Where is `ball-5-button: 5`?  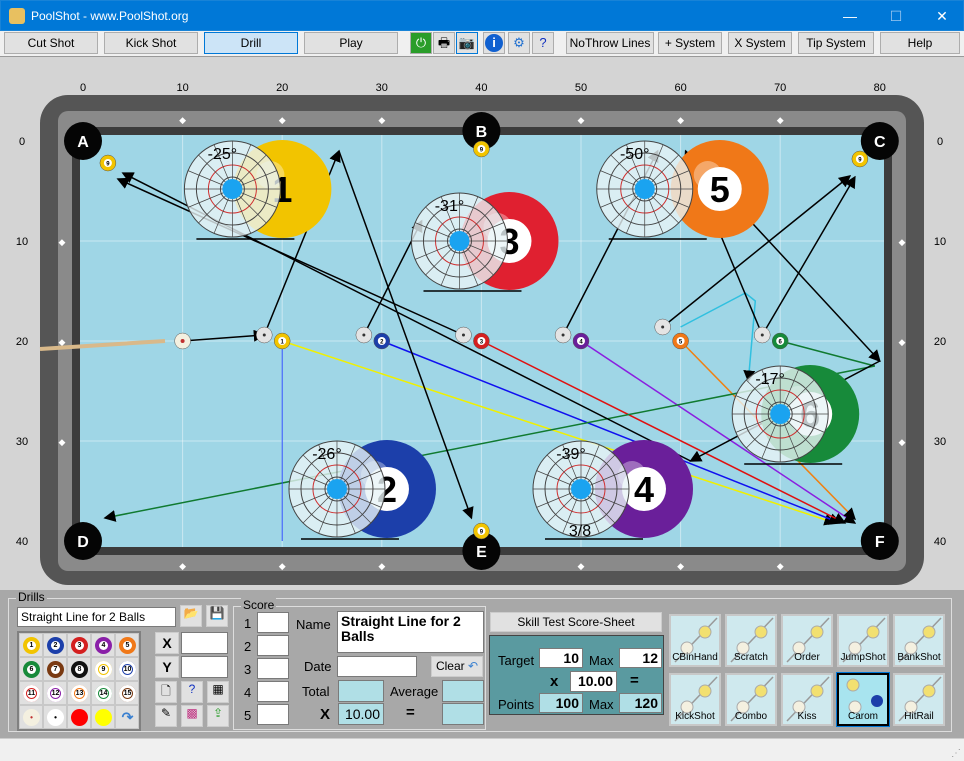 ball-5-button: 5 is located at coordinates (127, 645).